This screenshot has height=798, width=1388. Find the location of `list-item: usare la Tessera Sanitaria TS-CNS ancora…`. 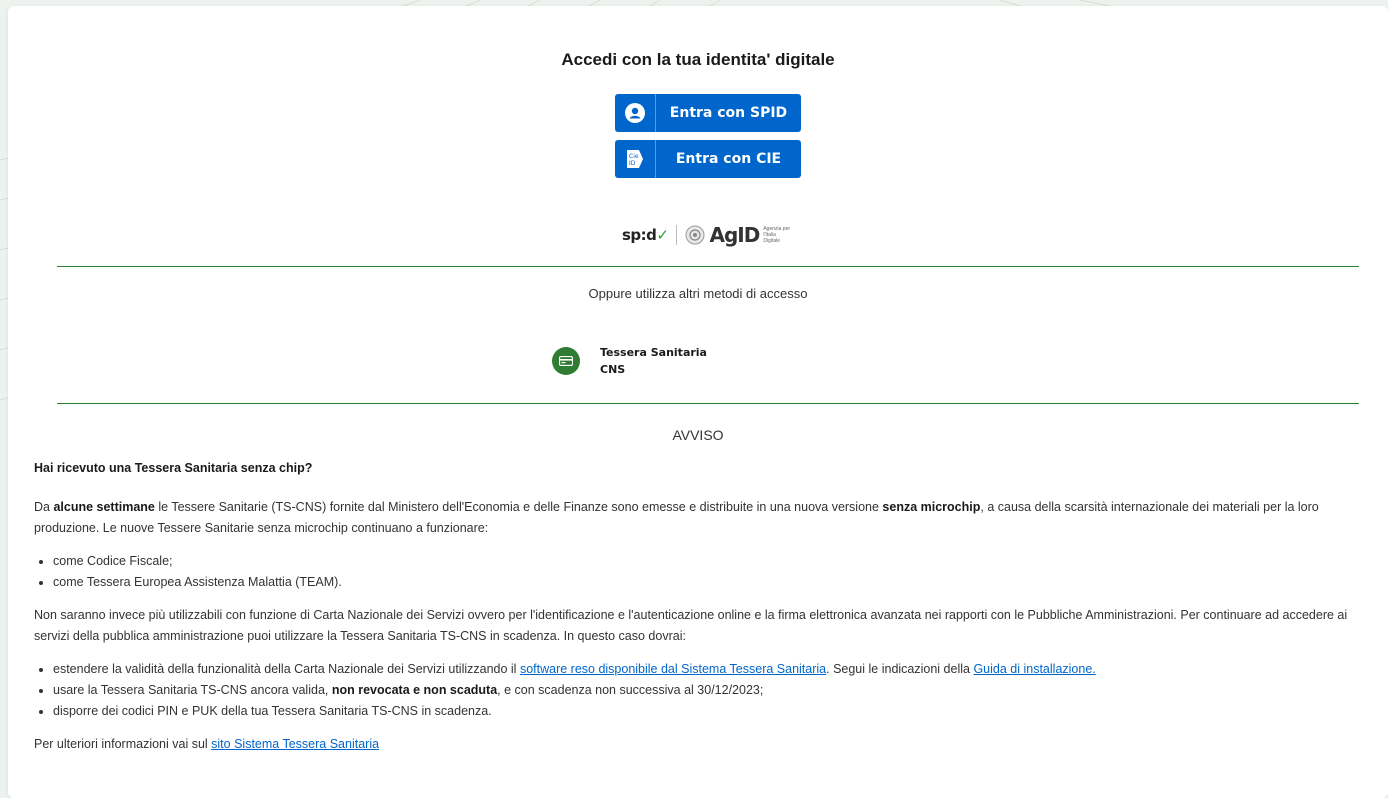

list-item: usare la Tessera Sanitaria TS-CNS ancora… is located at coordinates (713, 690).